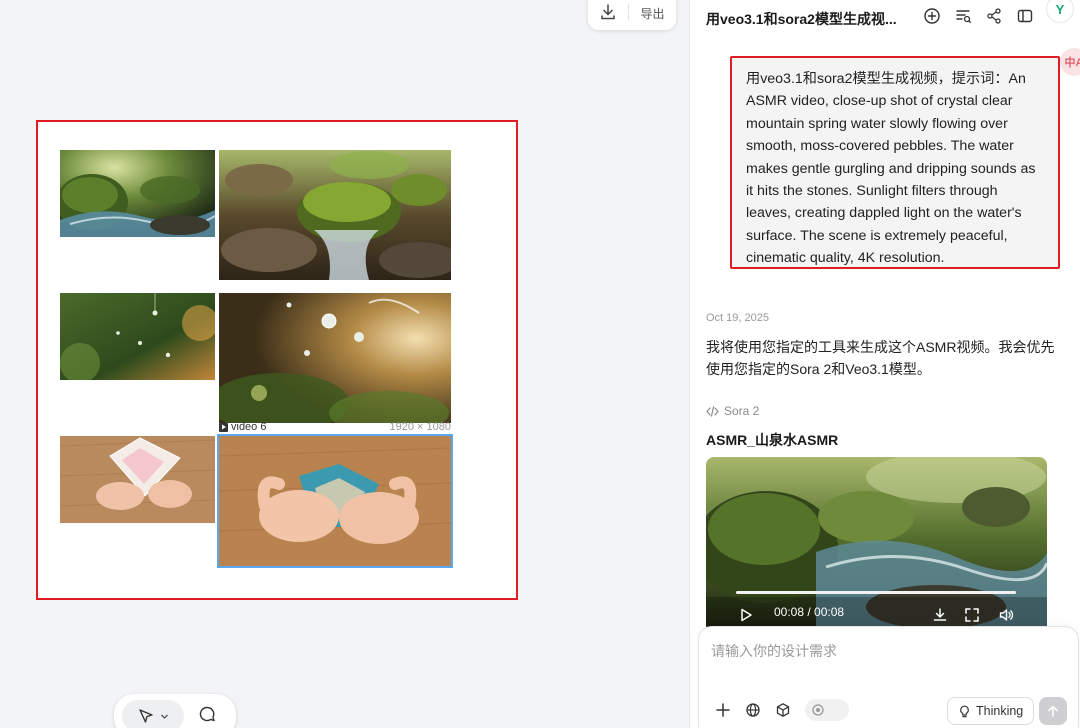 The image size is (1080, 728). I want to click on code-icon, so click(712, 411).